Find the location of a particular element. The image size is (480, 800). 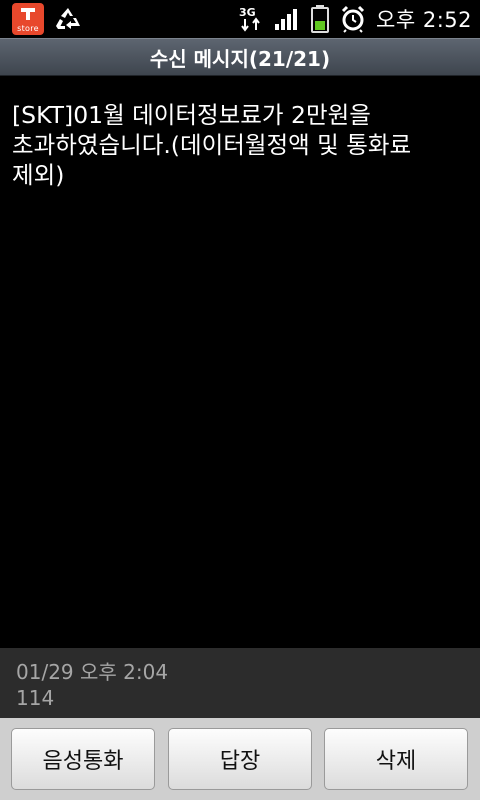

title-bar: 수신 메시지(21/21) is located at coordinates (240, 57).